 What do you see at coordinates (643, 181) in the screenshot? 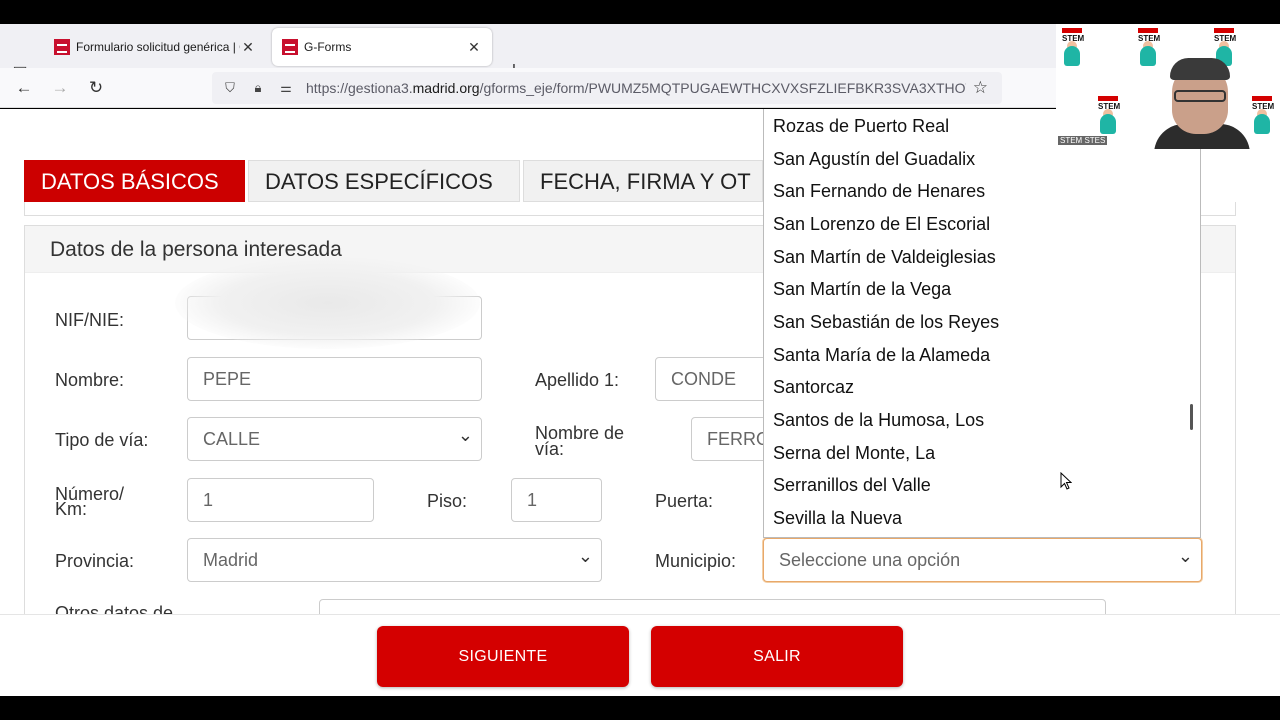
I see `tab-fecha-firma: FECHA, FIRMA Y OT` at bounding box center [643, 181].